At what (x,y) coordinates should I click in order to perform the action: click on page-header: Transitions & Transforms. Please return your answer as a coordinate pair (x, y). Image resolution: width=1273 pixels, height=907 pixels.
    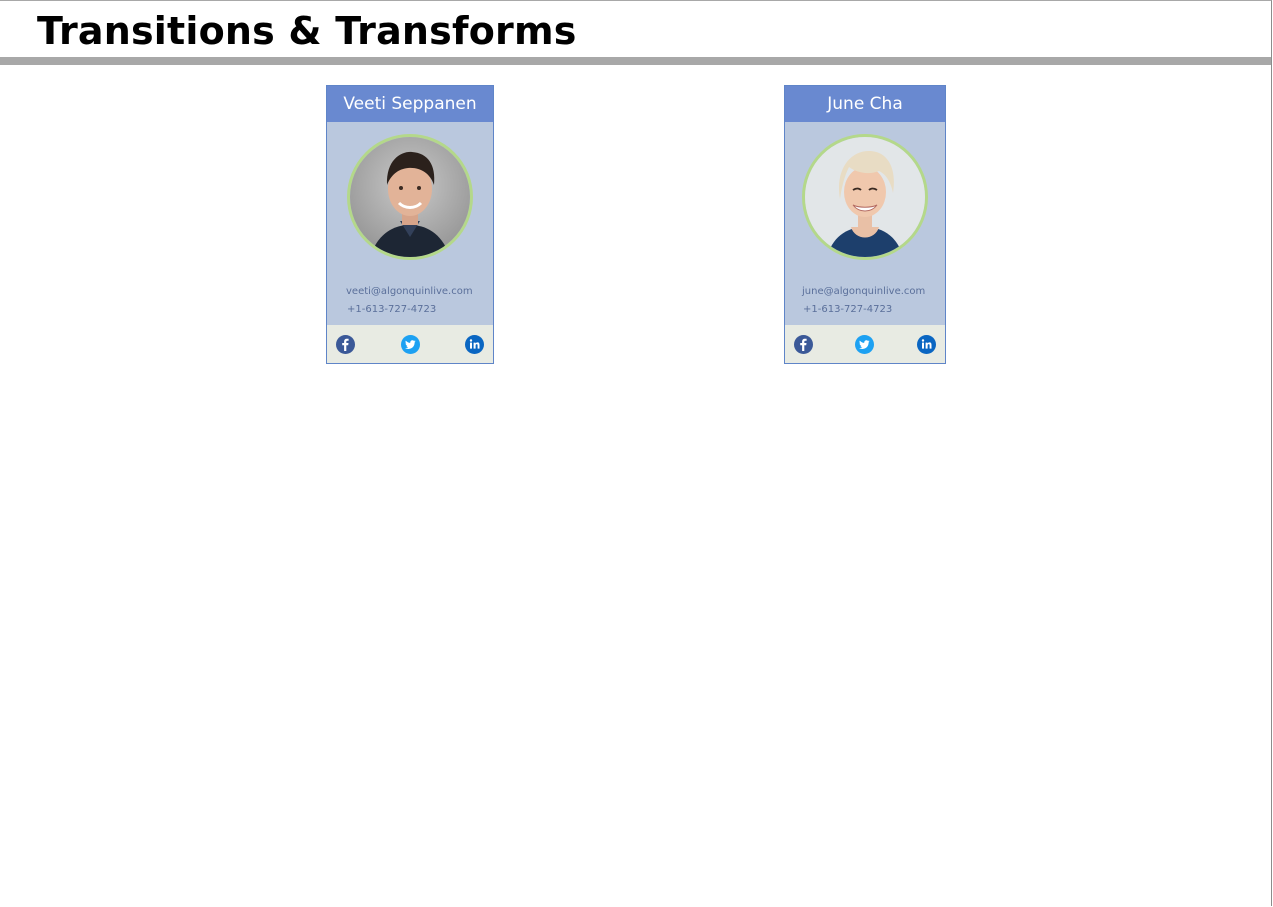
    Looking at the image, I should click on (635, 29).